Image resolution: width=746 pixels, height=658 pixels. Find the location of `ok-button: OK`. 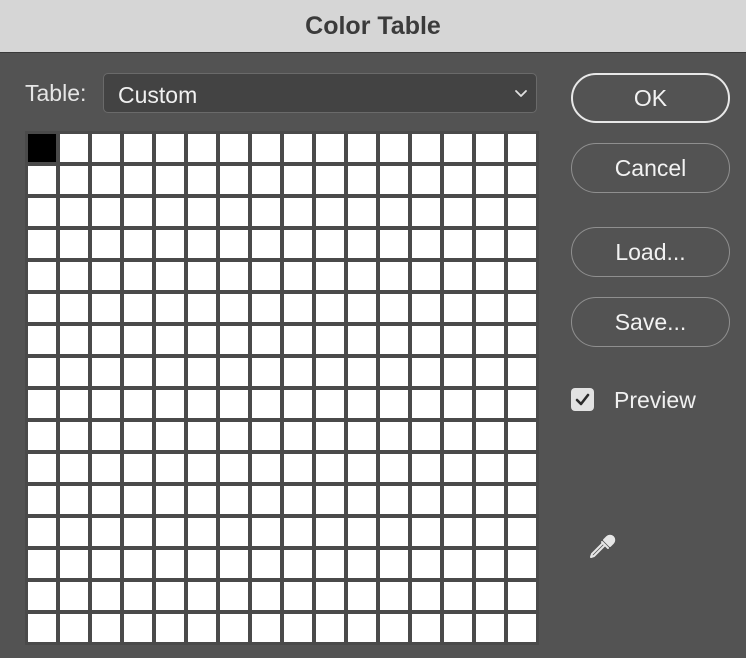

ok-button: OK is located at coordinates (650, 98).